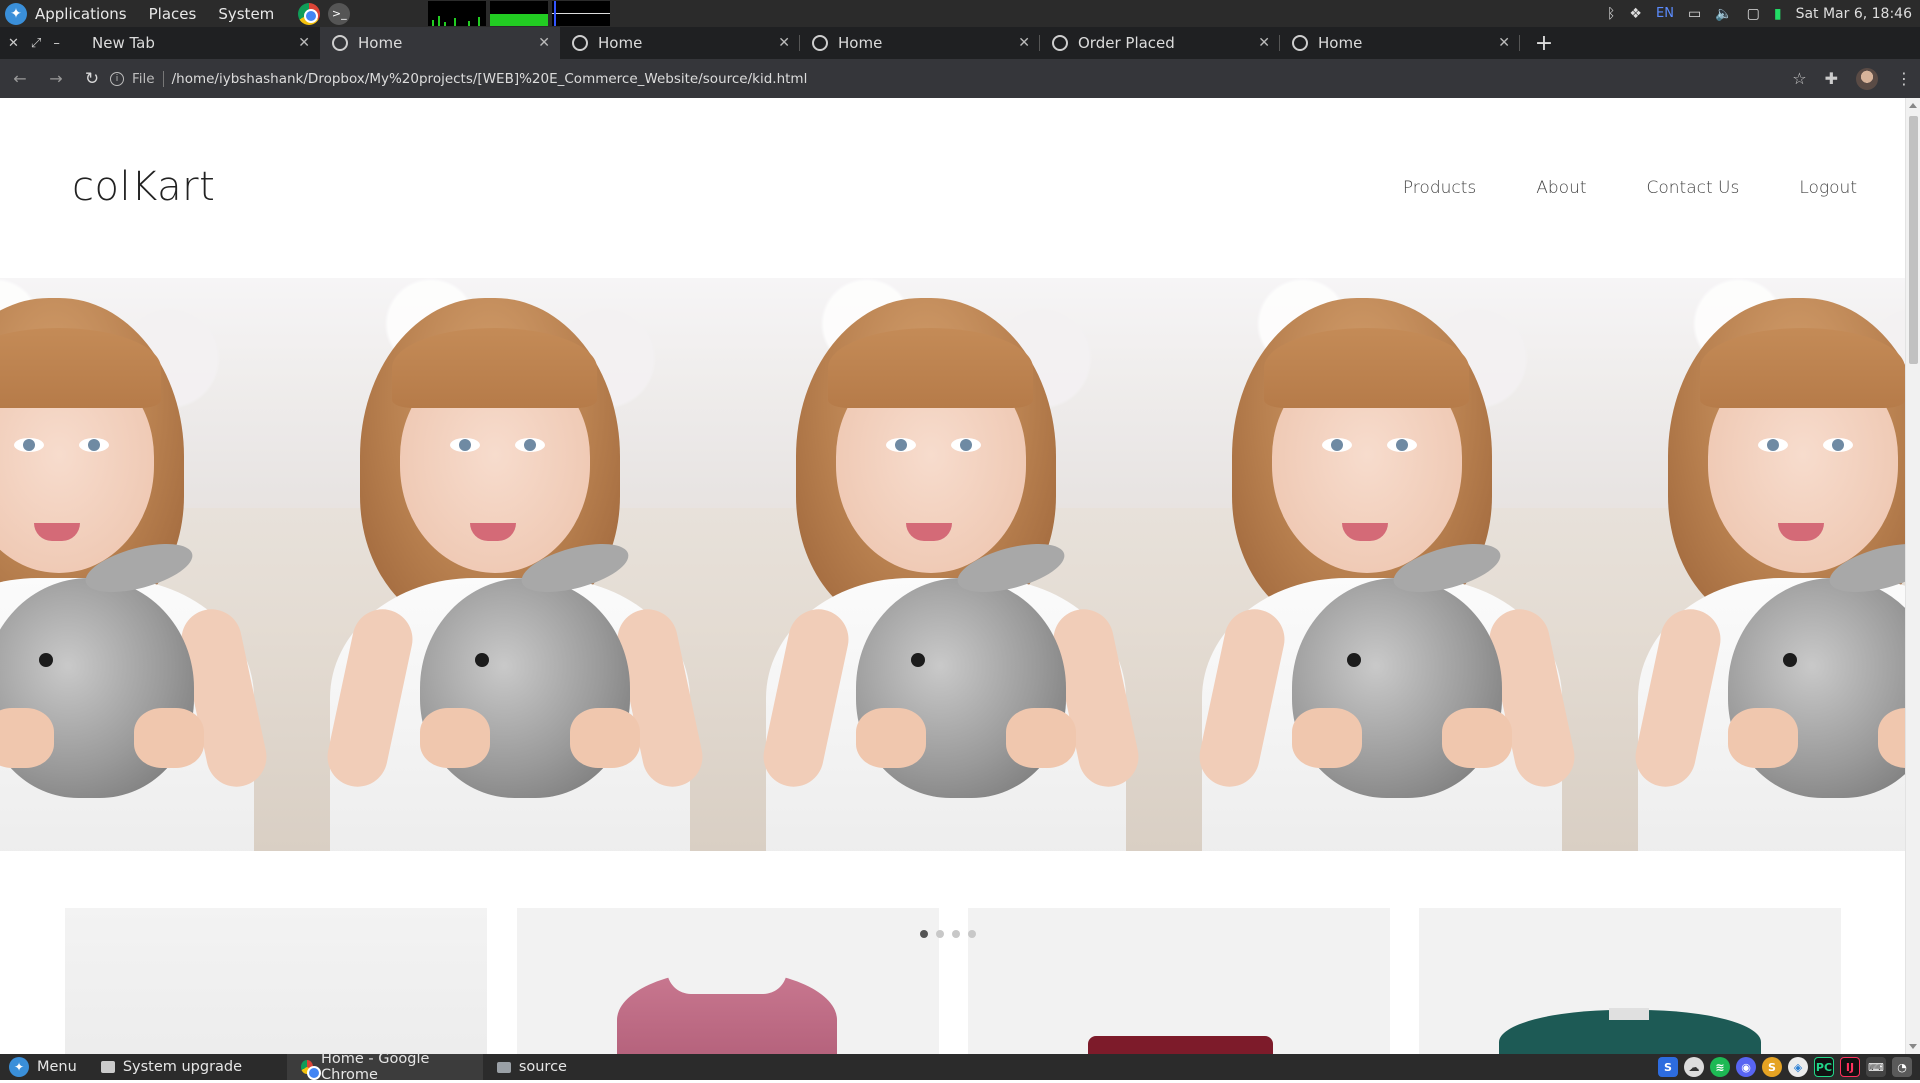 Image resolution: width=1920 pixels, height=1083 pixels. I want to click on bluetooth-icon: ᛒ, so click(1611, 14).